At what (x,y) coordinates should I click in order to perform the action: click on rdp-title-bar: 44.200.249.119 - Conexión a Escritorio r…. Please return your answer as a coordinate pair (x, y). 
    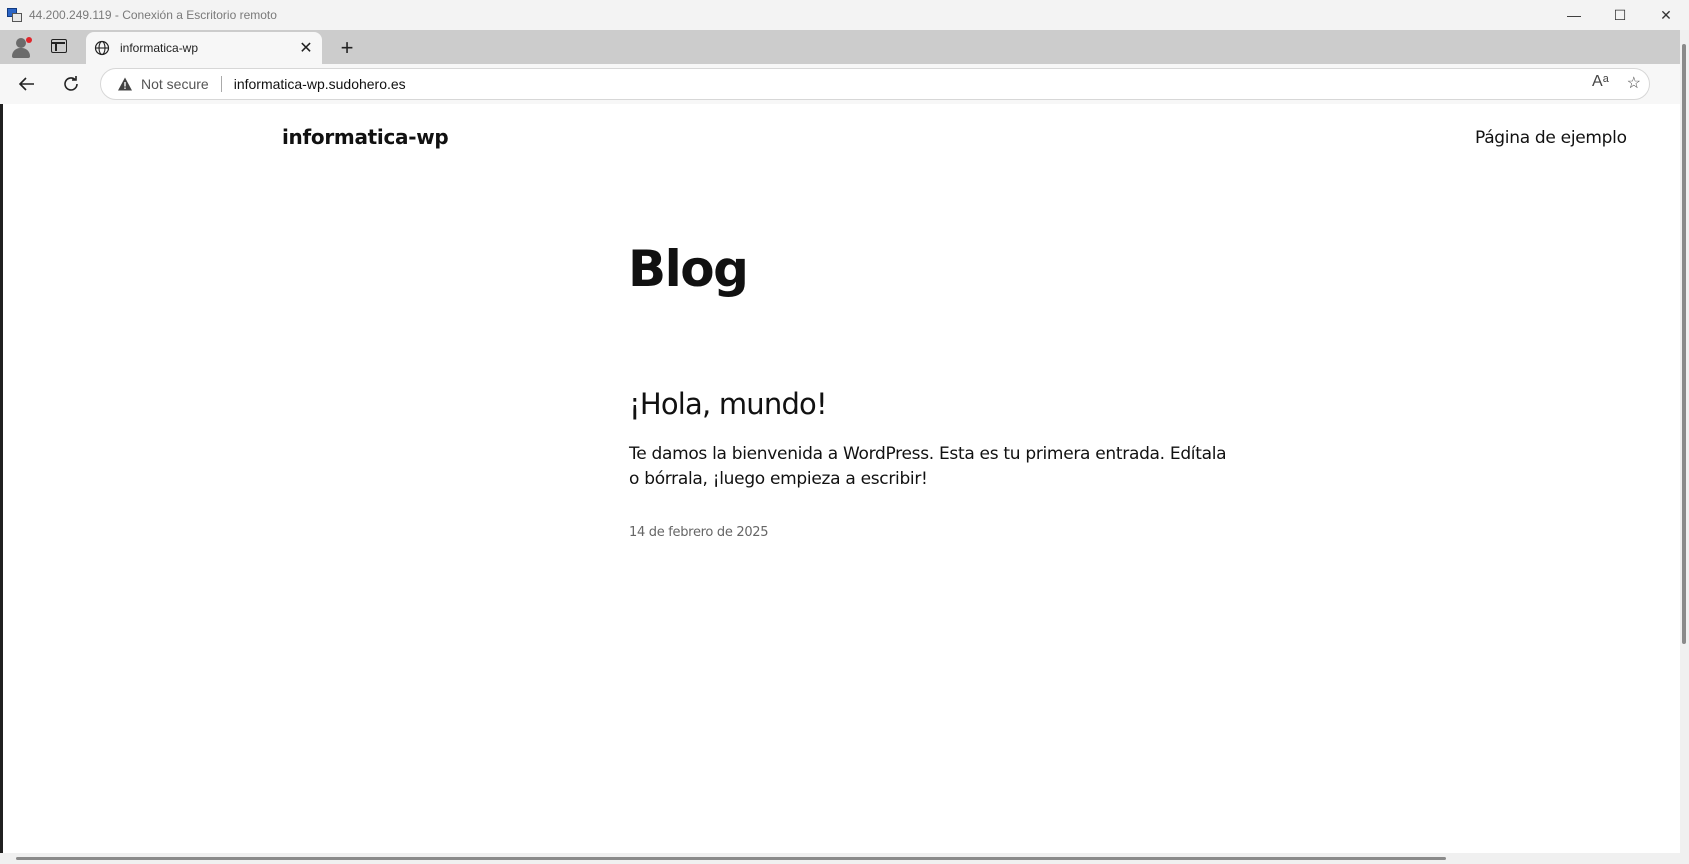
    Looking at the image, I should click on (844, 15).